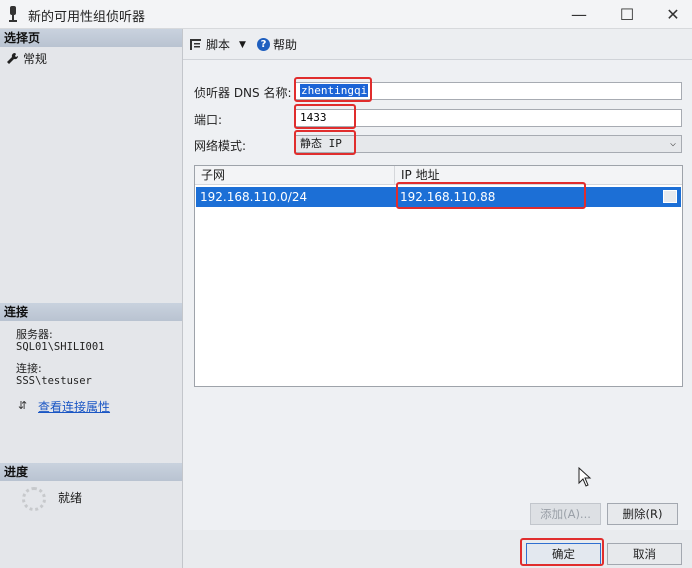 The height and width of the screenshot is (568, 692). Describe the element at coordinates (671, 14) in the screenshot. I see `close-button: ✕` at that location.